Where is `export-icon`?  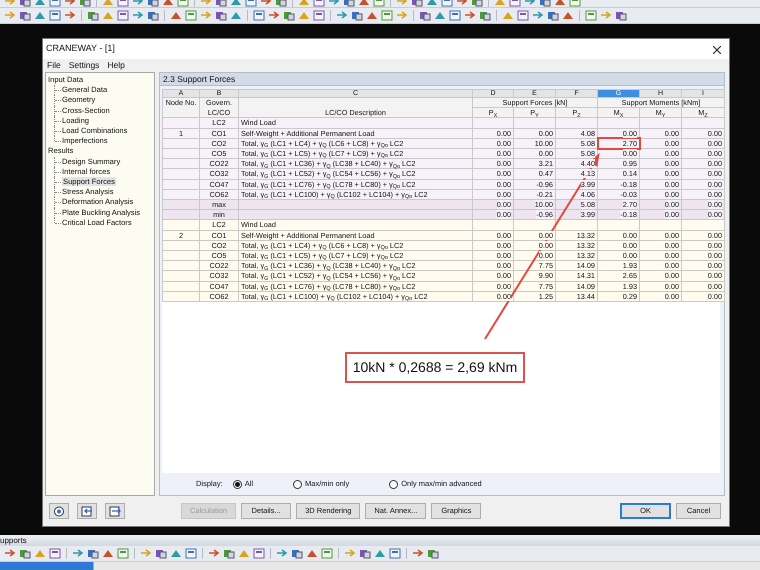
export-icon is located at coordinates (115, 511).